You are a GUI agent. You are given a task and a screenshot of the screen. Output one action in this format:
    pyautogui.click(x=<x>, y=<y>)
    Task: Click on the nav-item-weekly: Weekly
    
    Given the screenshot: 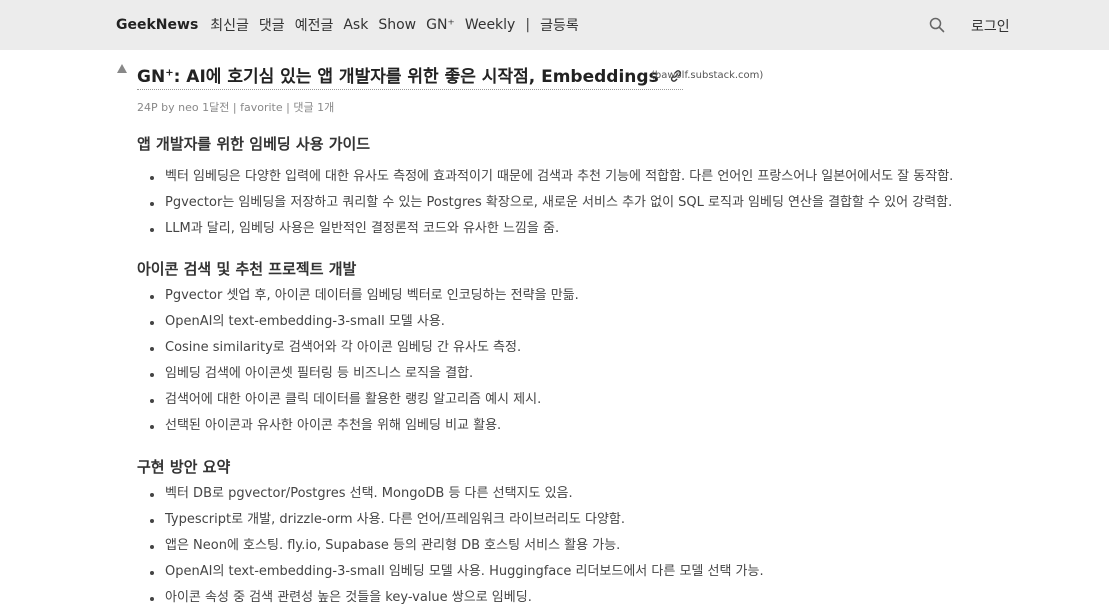 What is the action you would take?
    pyautogui.click(x=490, y=25)
    